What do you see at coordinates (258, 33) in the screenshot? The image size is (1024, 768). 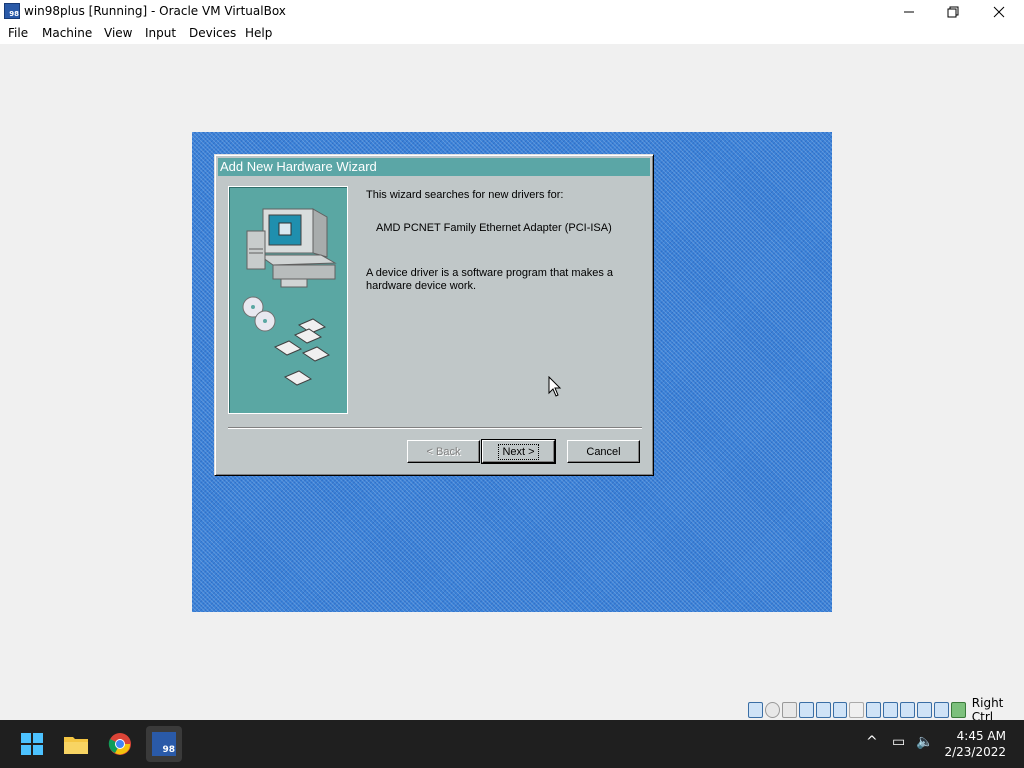 I see `menu-help: Help` at bounding box center [258, 33].